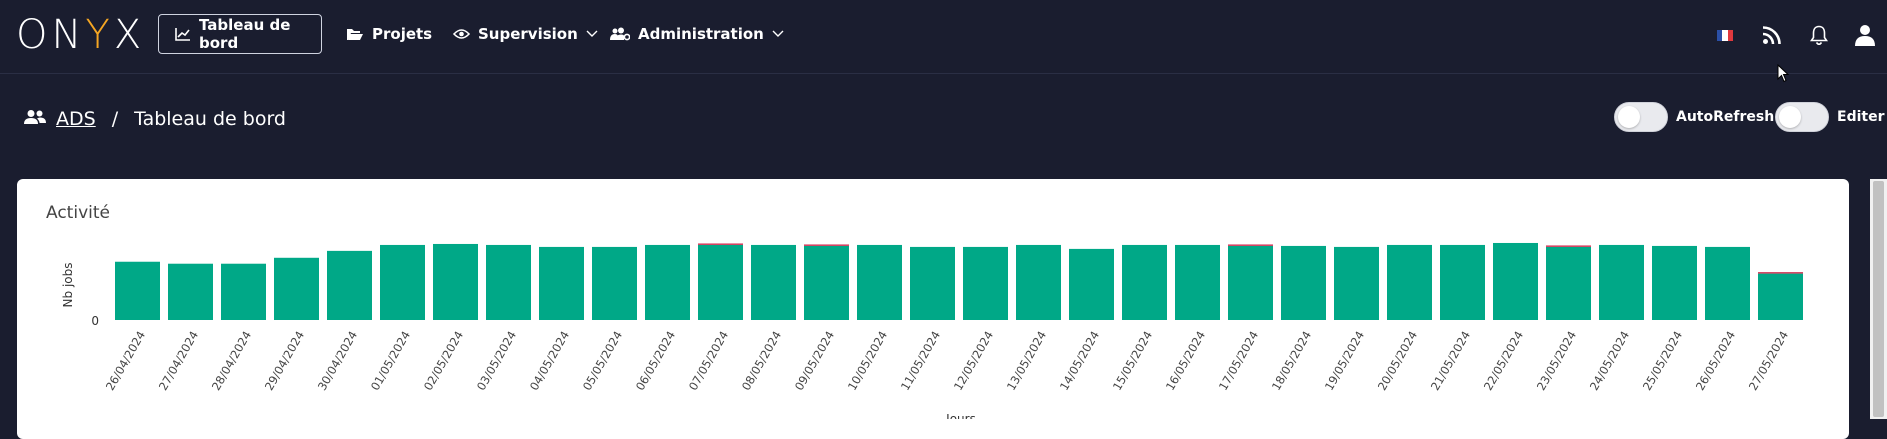 This screenshot has height=439, width=1887. What do you see at coordinates (1450, 361) in the screenshot?
I see `x-tick-label: 21/05/2024` at bounding box center [1450, 361].